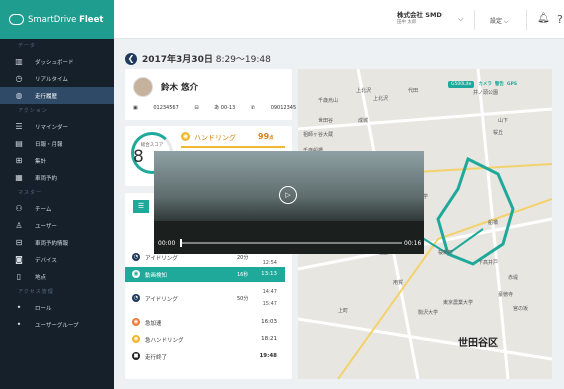 The image size is (564, 389). Describe the element at coordinates (513, 278) in the screenshot. I see `map-place-label: 赤堤` at that location.